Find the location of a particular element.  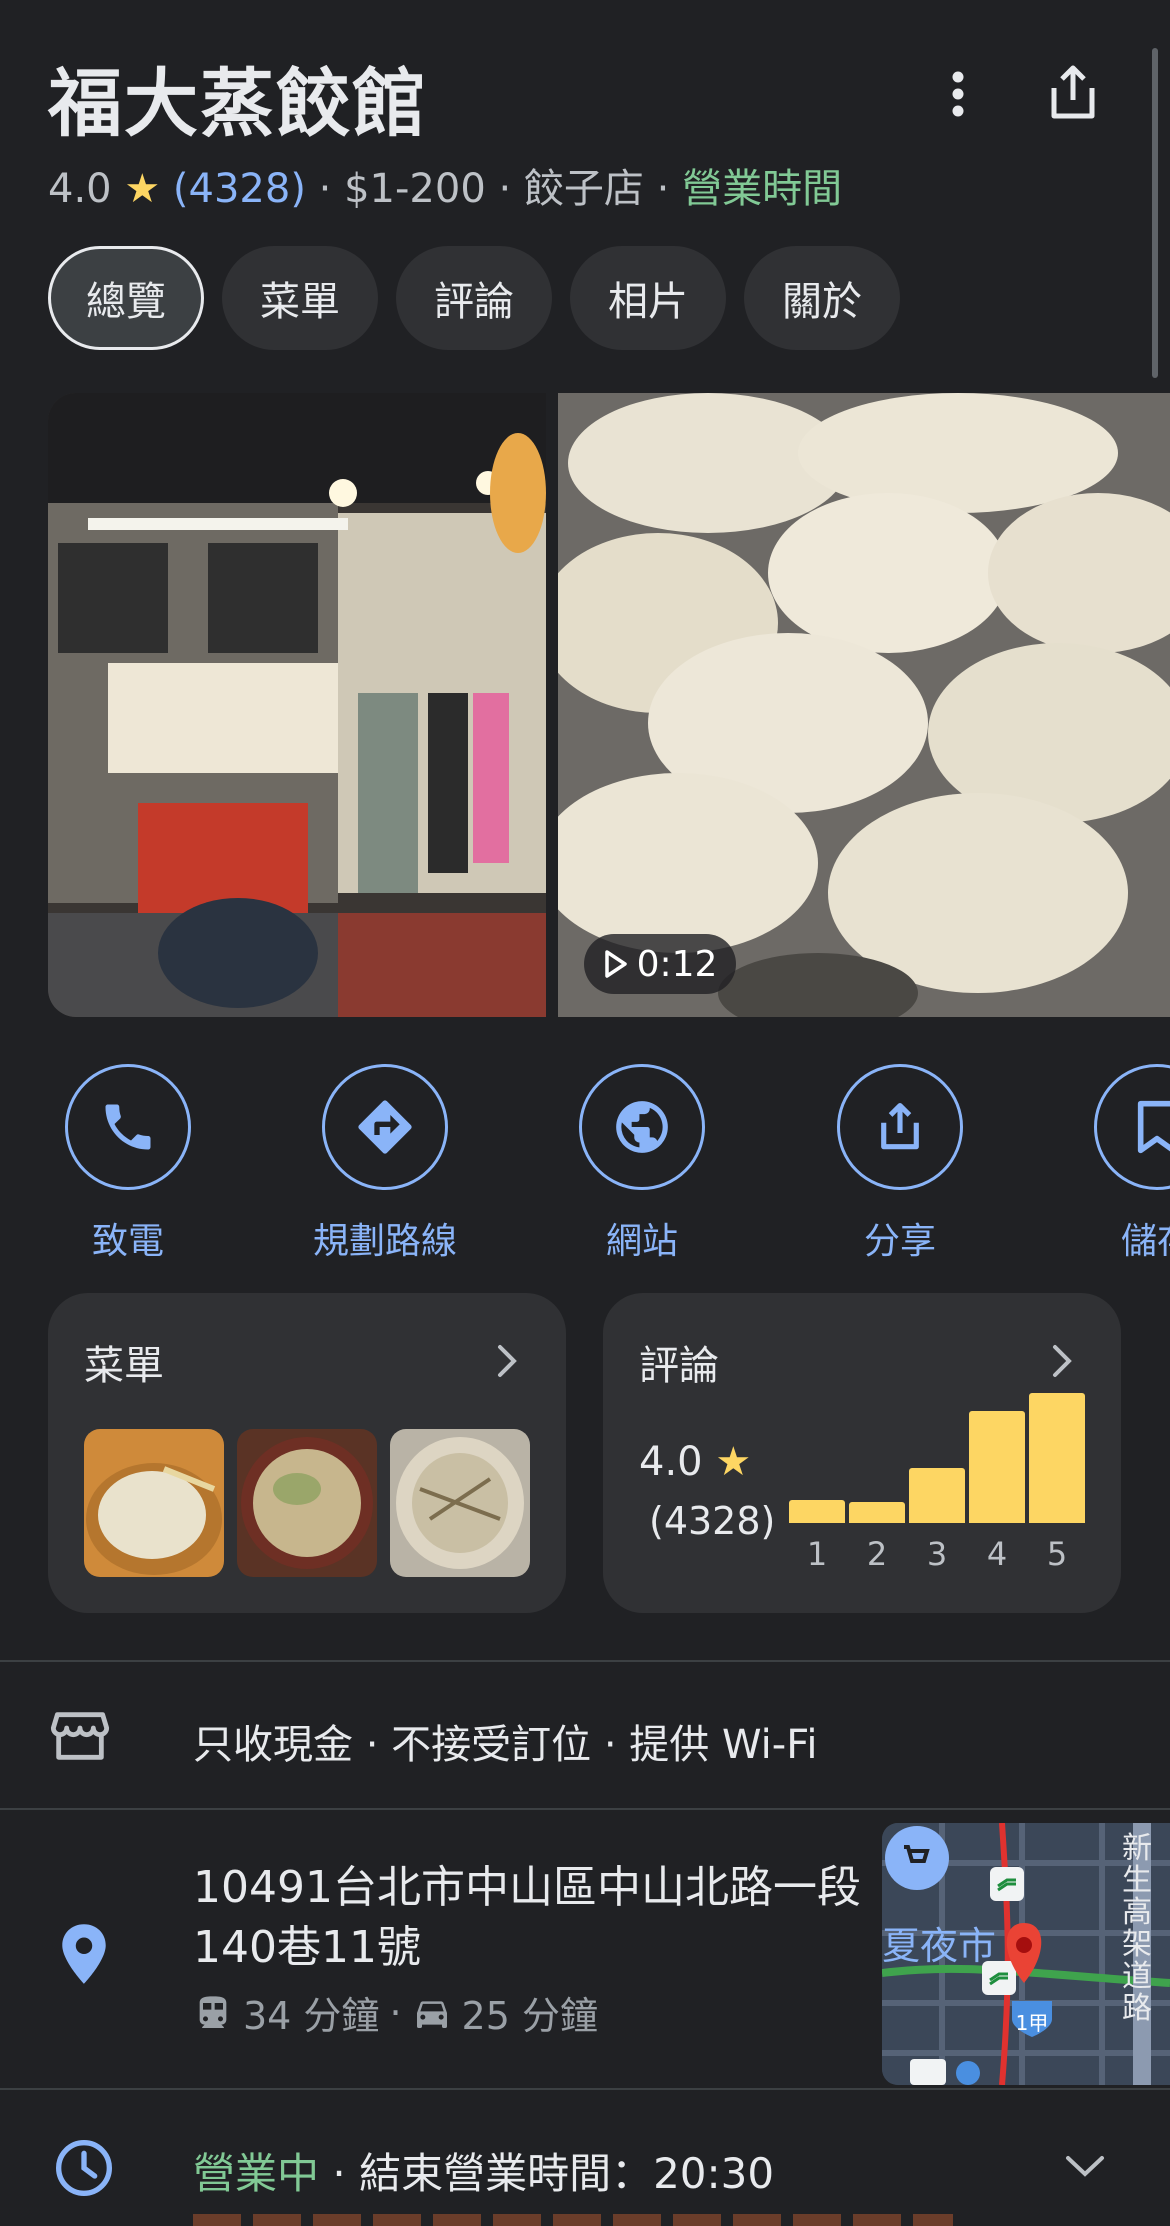

save-label: 儲存 is located at coordinates (1145, 1241).